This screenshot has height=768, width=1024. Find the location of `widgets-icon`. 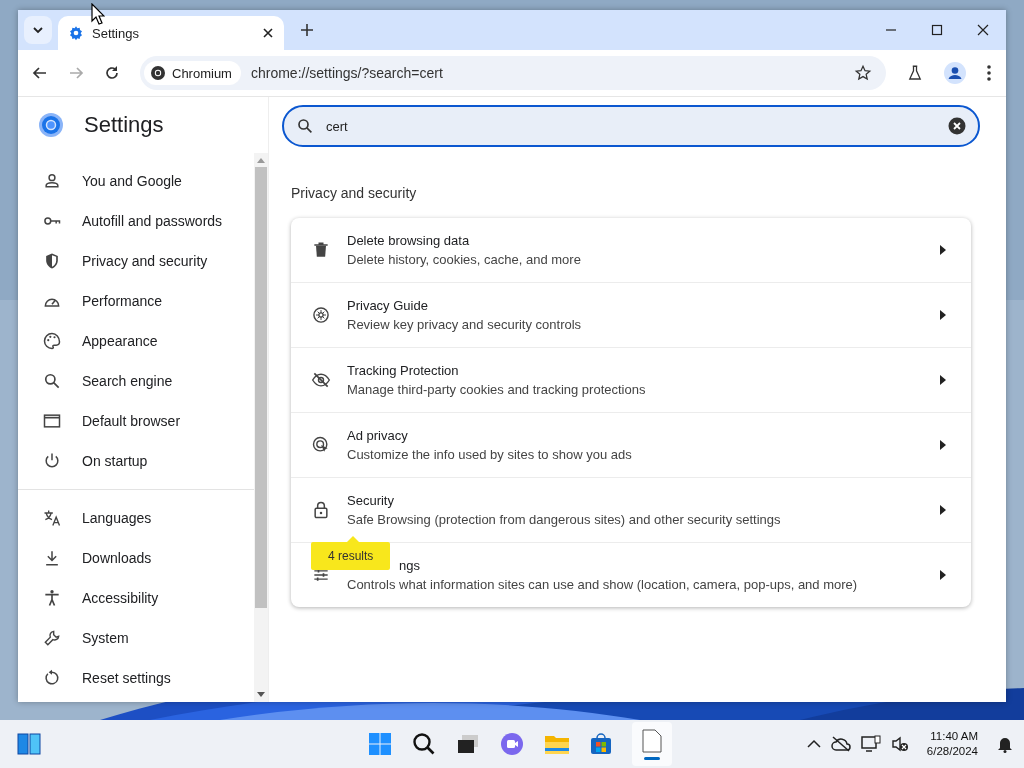

widgets-icon is located at coordinates (29, 744).